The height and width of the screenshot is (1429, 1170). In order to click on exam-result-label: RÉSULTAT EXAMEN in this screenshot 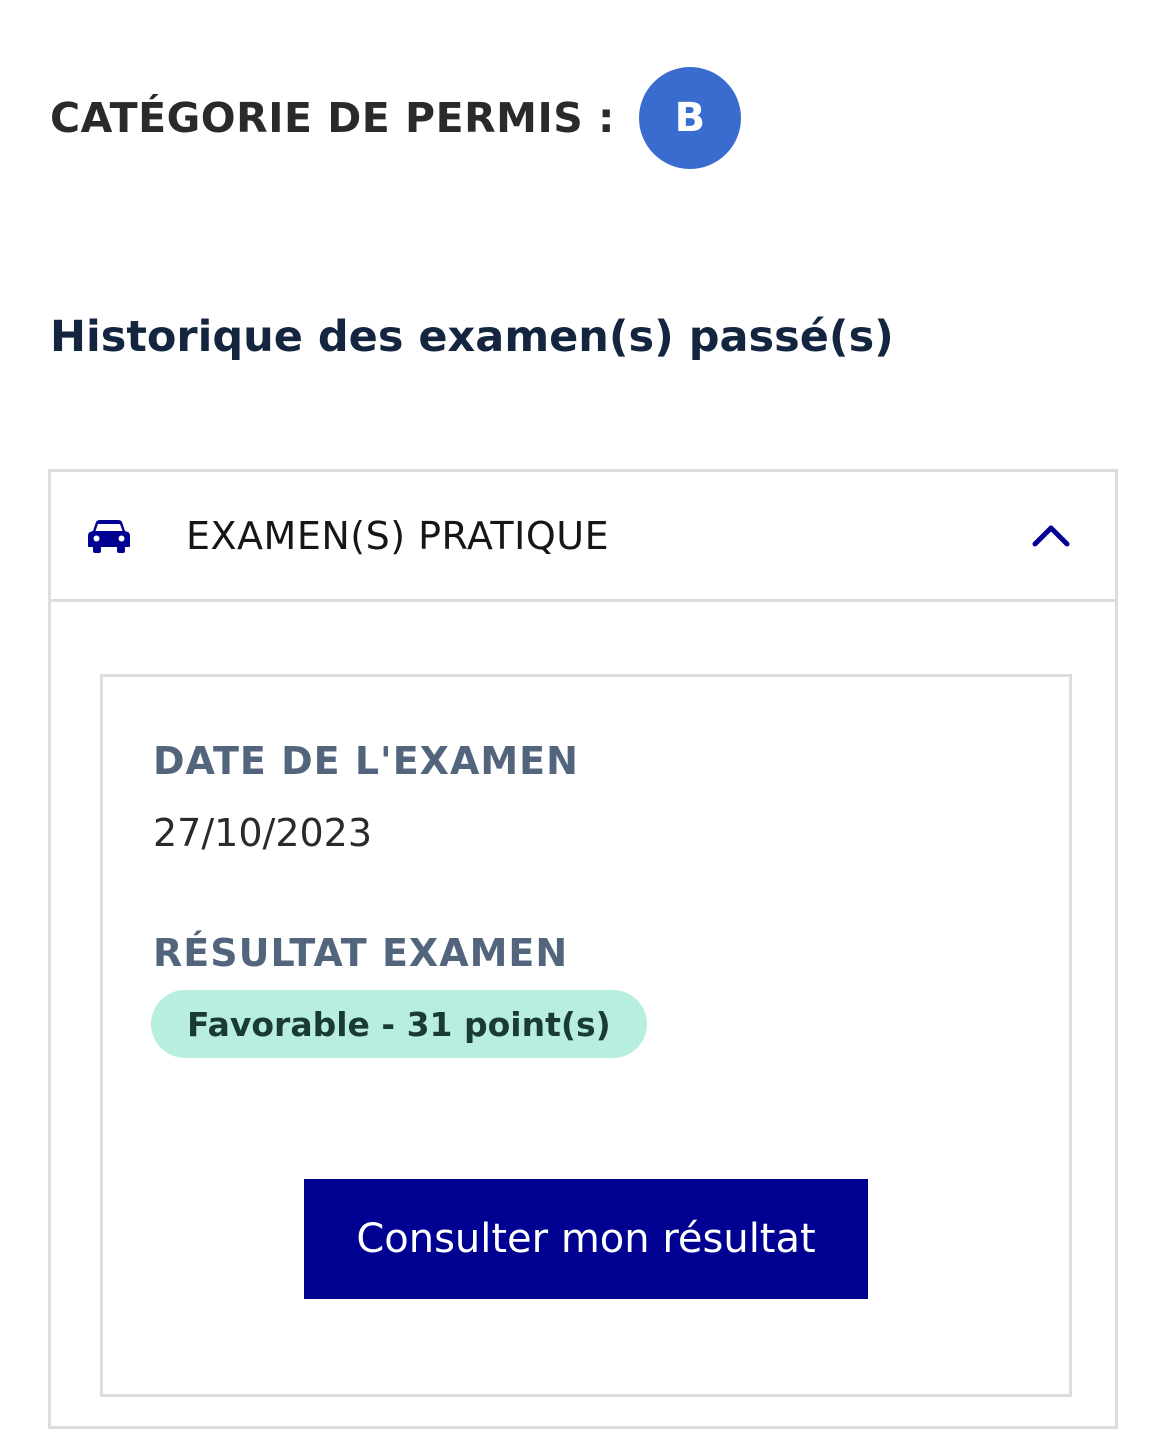, I will do `click(361, 953)`.